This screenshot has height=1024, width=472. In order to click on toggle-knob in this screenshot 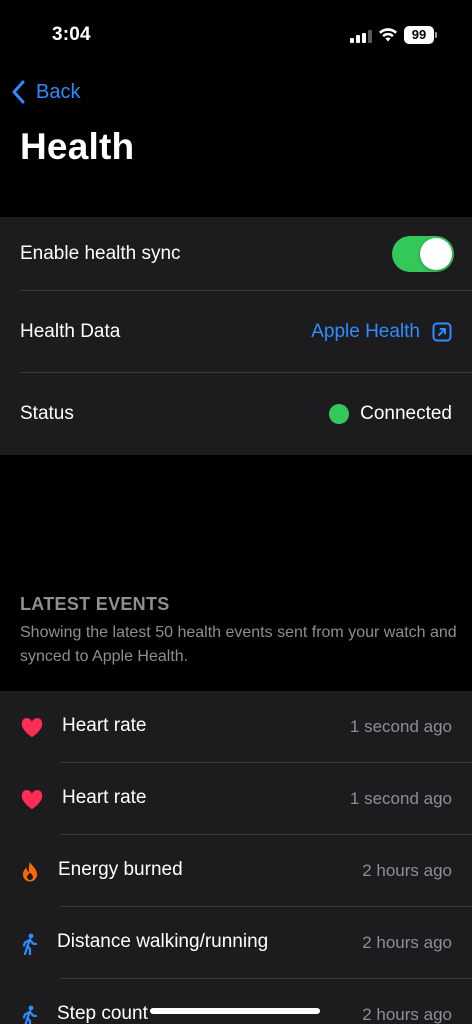, I will do `click(436, 254)`.